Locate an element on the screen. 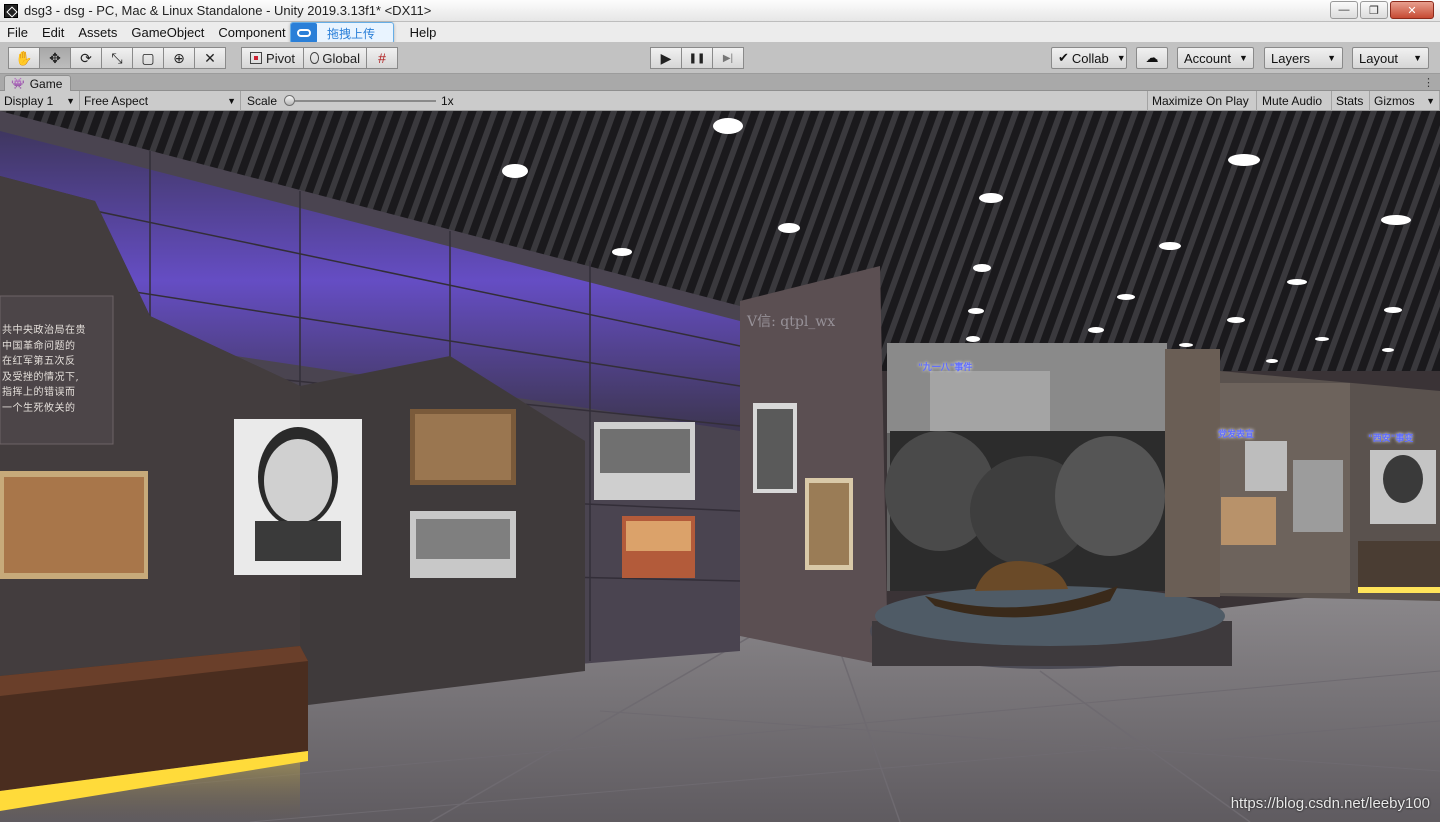 The height and width of the screenshot is (822, 1440). account-dropdown: Account ▼ is located at coordinates (1215, 58).